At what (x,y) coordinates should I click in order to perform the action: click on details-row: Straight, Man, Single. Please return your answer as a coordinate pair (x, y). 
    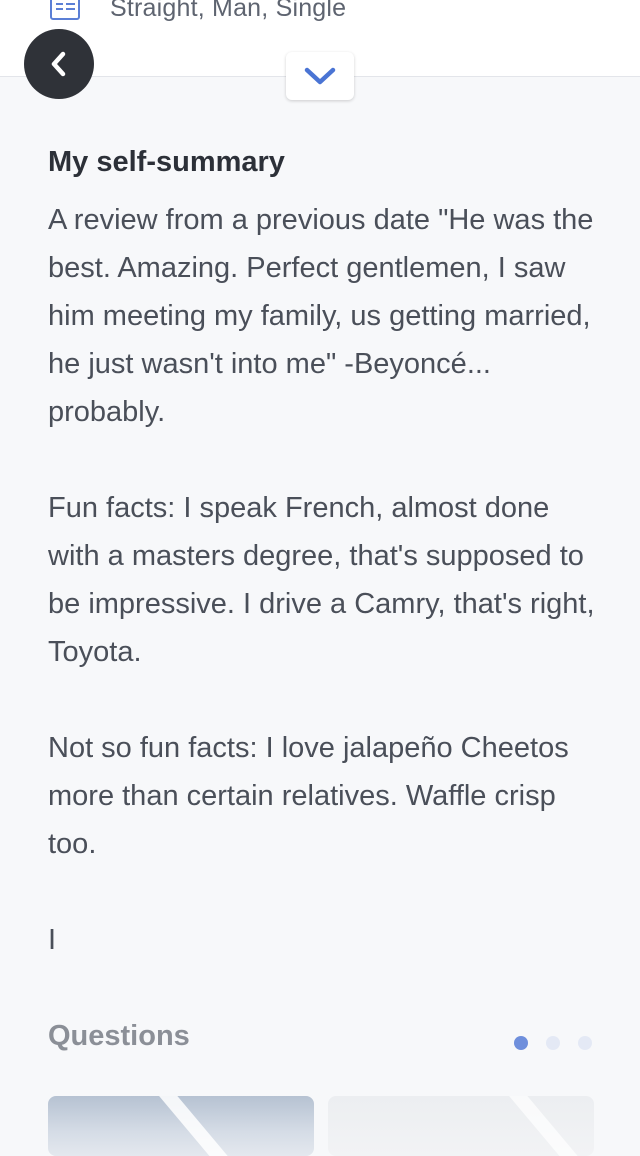
    Looking at the image, I should click on (198, 14).